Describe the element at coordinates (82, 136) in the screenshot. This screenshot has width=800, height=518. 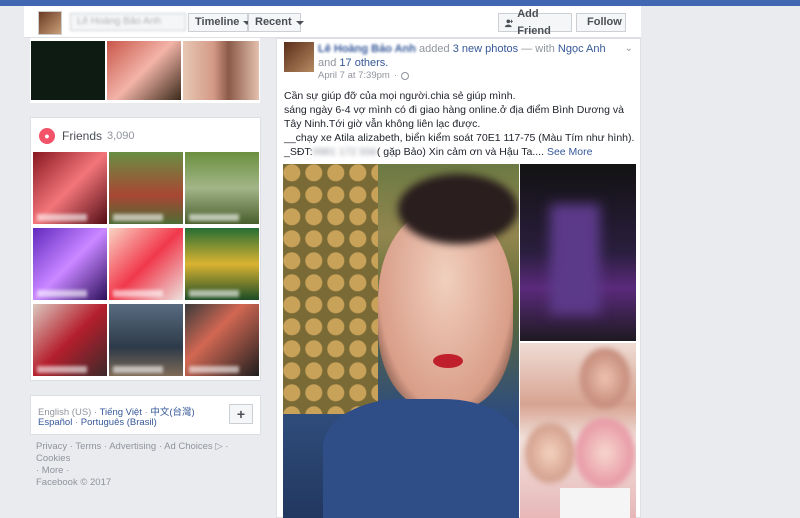
I see `friends-title: Friends` at that location.